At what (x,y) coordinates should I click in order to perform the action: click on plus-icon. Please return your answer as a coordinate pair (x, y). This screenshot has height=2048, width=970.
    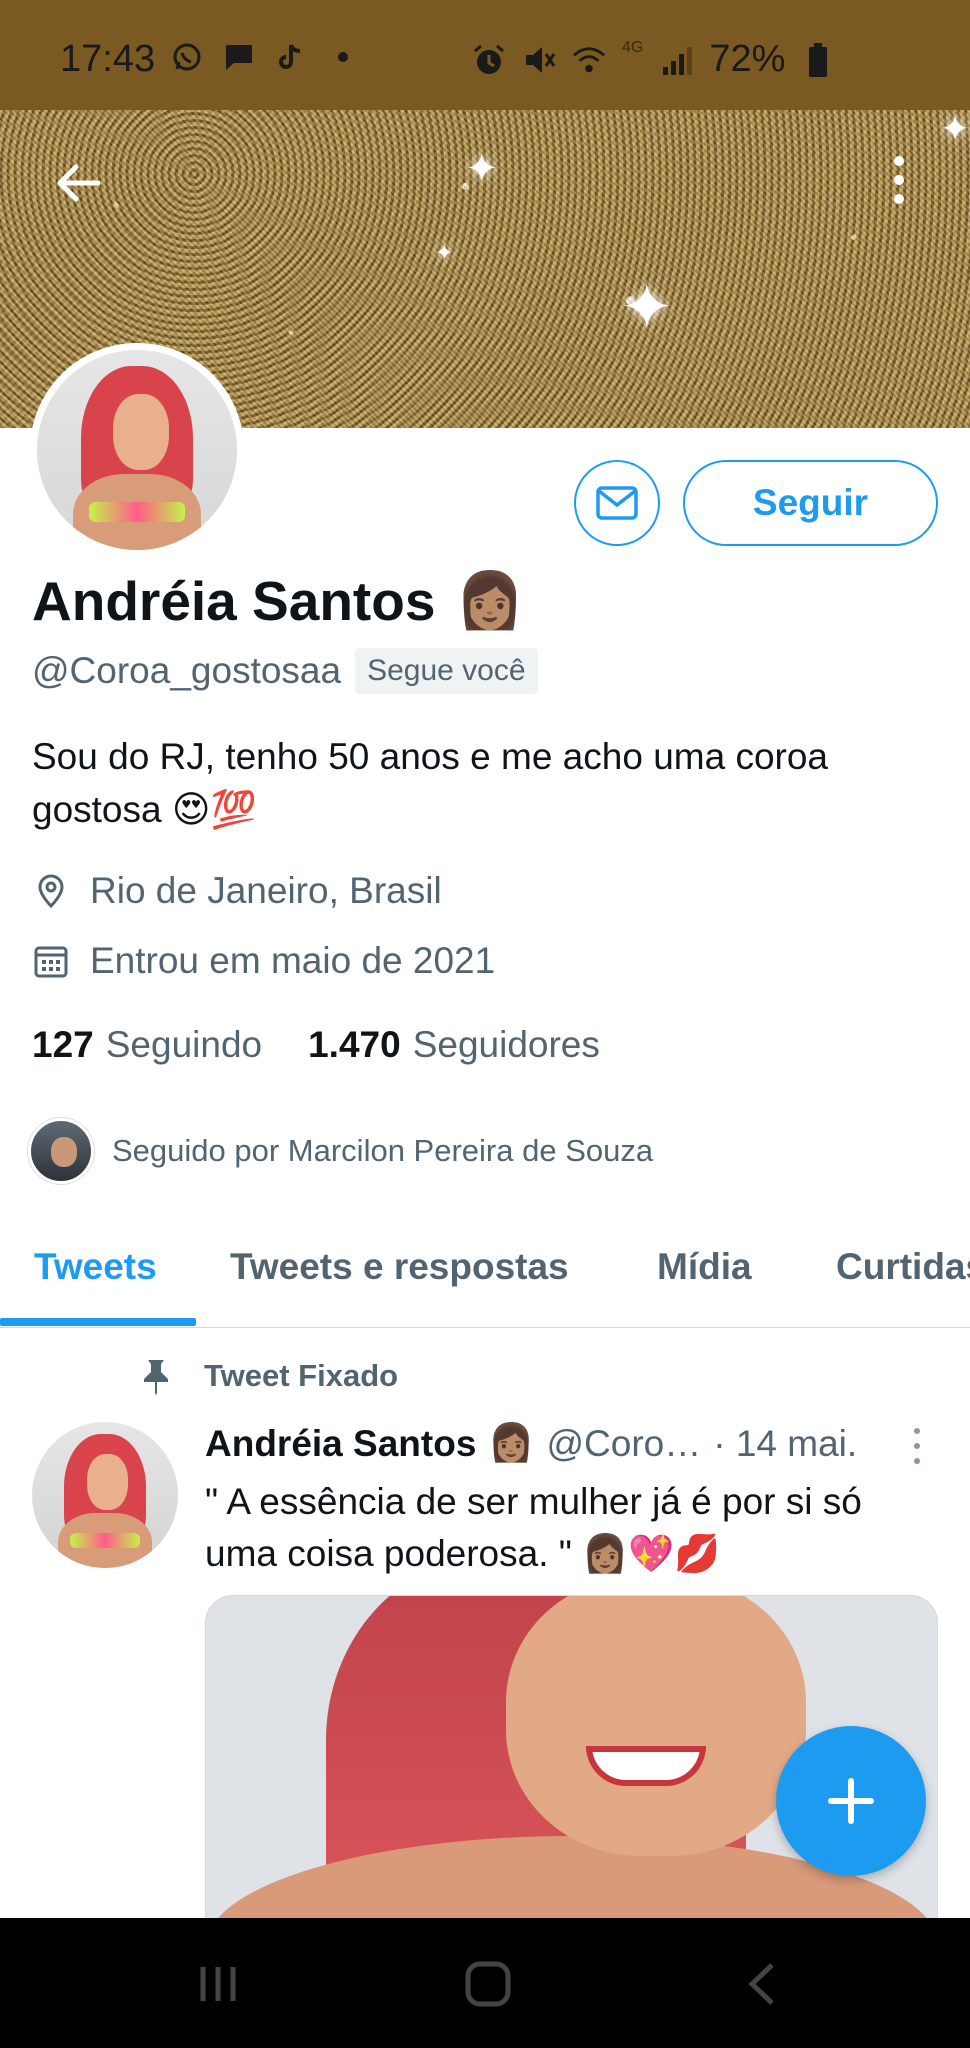
    Looking at the image, I should click on (851, 1801).